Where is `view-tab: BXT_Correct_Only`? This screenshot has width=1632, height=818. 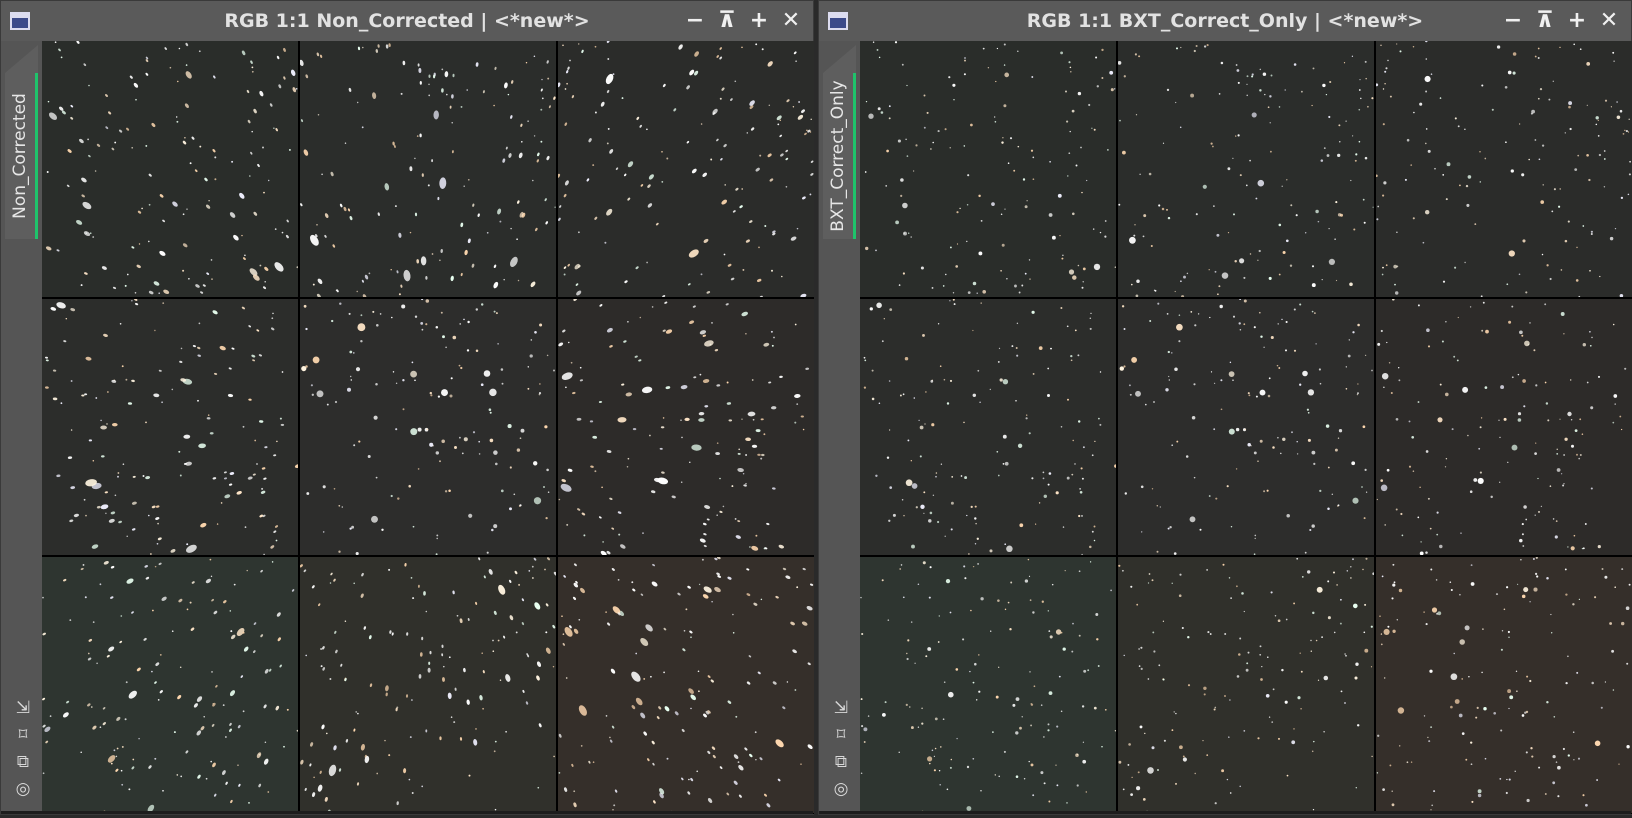 view-tab: BXT_Correct_Only is located at coordinates (839, 156).